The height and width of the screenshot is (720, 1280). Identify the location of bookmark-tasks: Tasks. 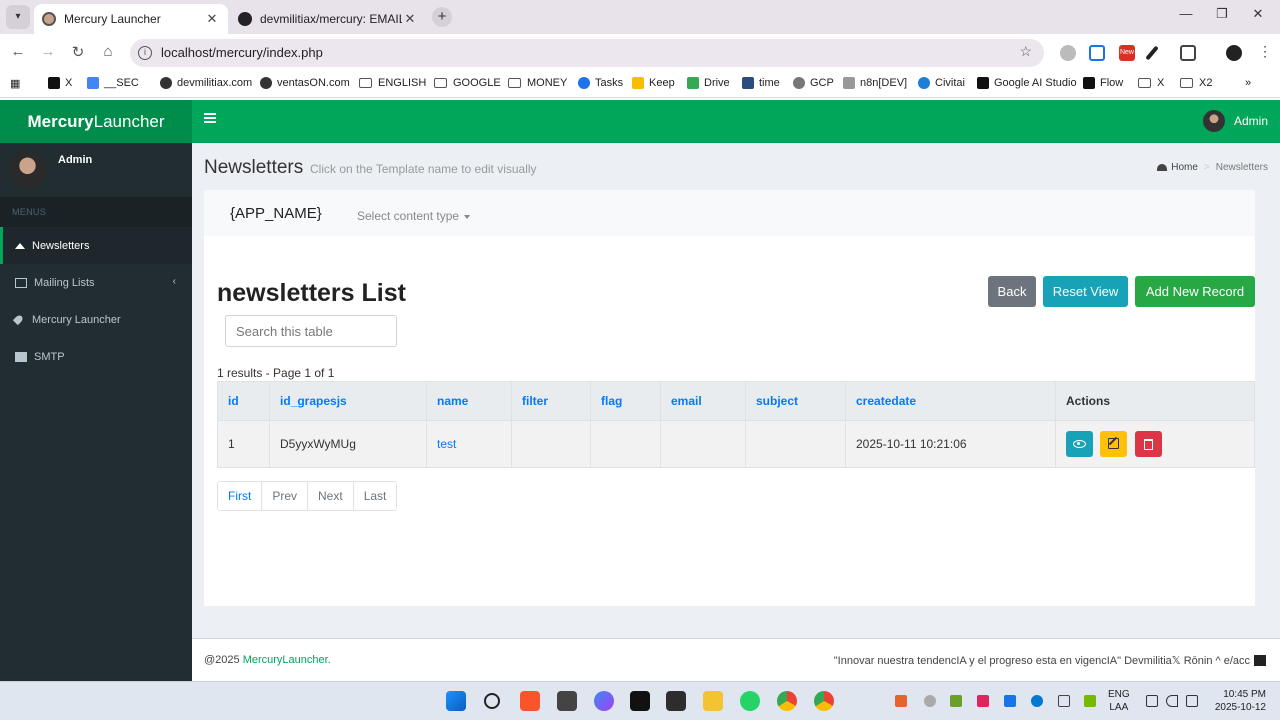
(600, 83).